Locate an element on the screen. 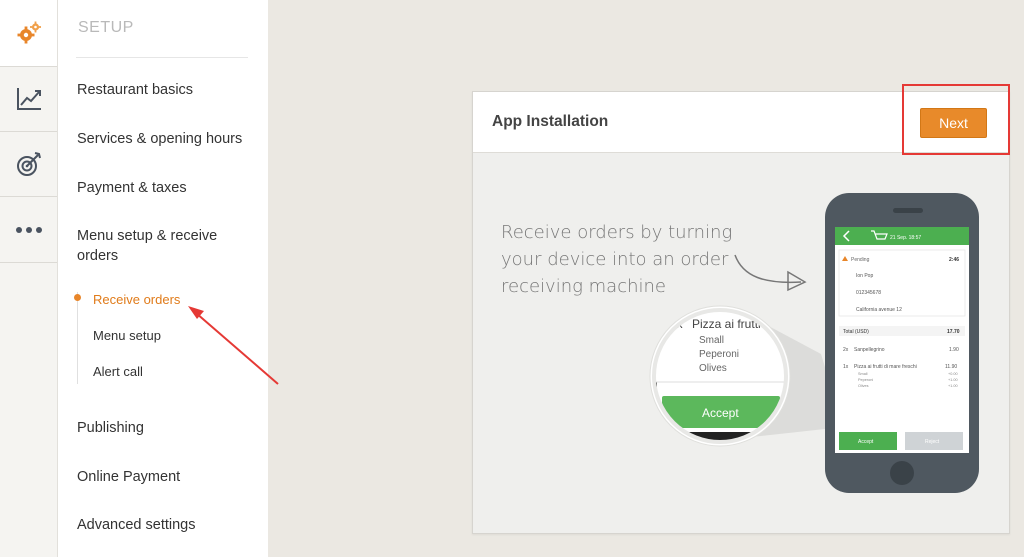 The width and height of the screenshot is (1024, 557). nav-advanced-settings: Advanced settings is located at coordinates (167, 525).